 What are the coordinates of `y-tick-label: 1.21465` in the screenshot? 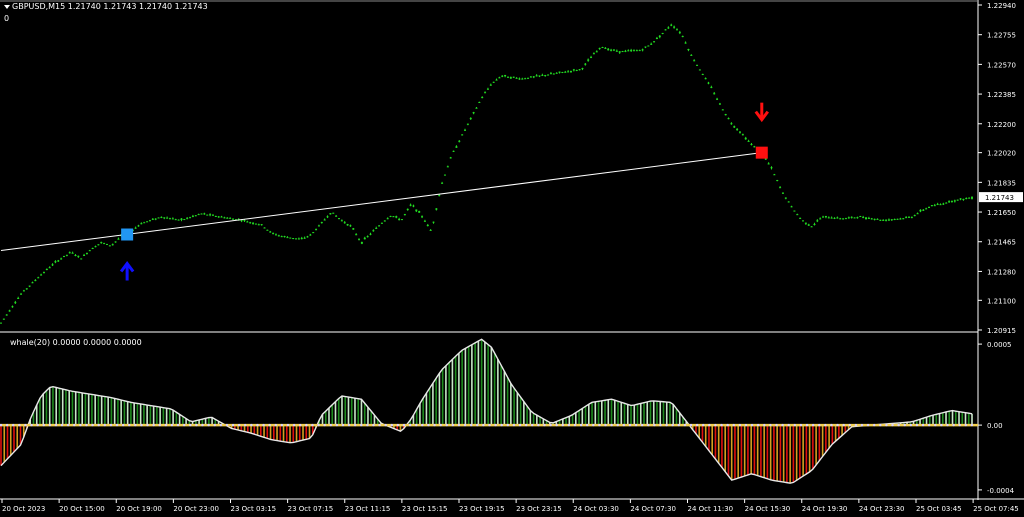 It's located at (1001, 243).